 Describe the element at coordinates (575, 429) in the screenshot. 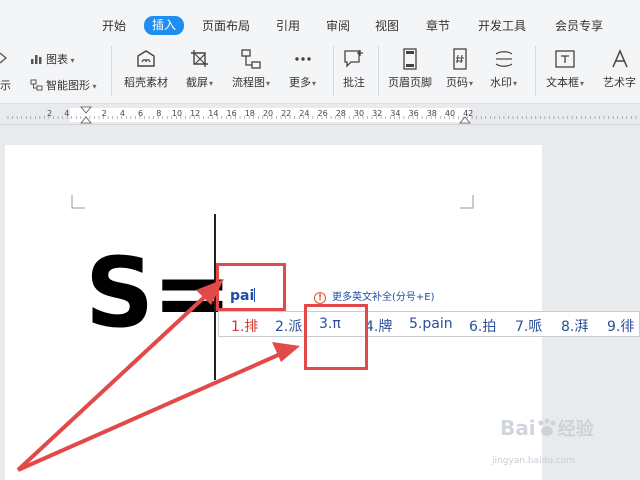

I see `watermark-brand-cn: 经验` at that location.